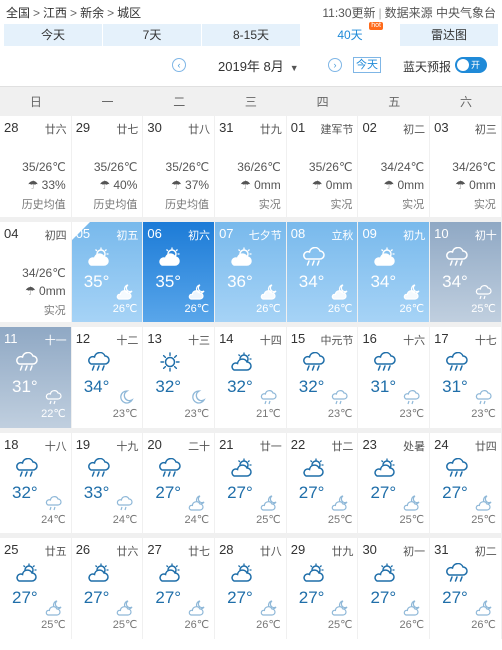 The image size is (502, 650). Describe the element at coordinates (394, 588) in the screenshot. I see `day-cell-forecast: 30 初一 27° 26℃` at that location.